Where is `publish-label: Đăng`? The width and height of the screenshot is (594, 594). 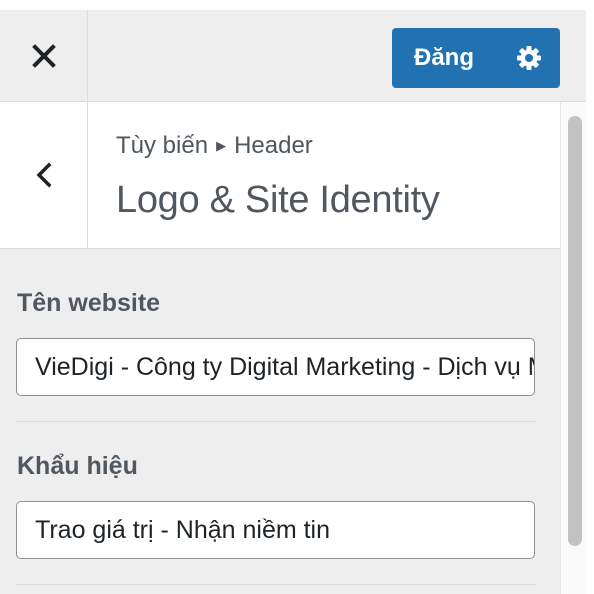 publish-label: Đăng is located at coordinates (444, 57).